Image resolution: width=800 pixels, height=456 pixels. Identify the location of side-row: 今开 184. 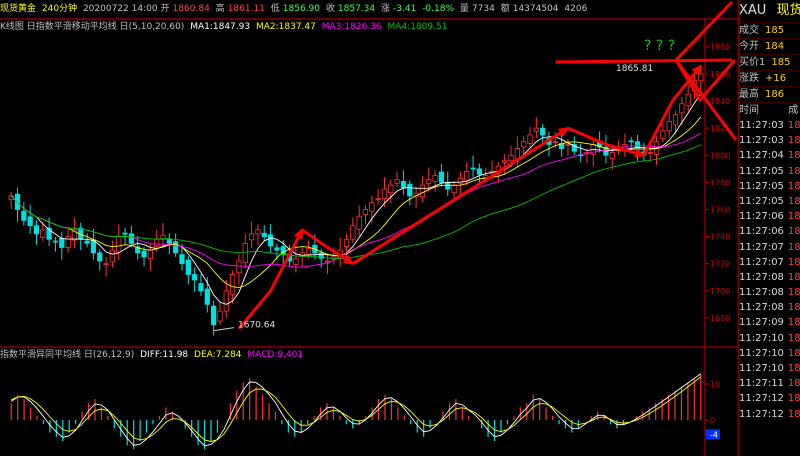
(769, 46).